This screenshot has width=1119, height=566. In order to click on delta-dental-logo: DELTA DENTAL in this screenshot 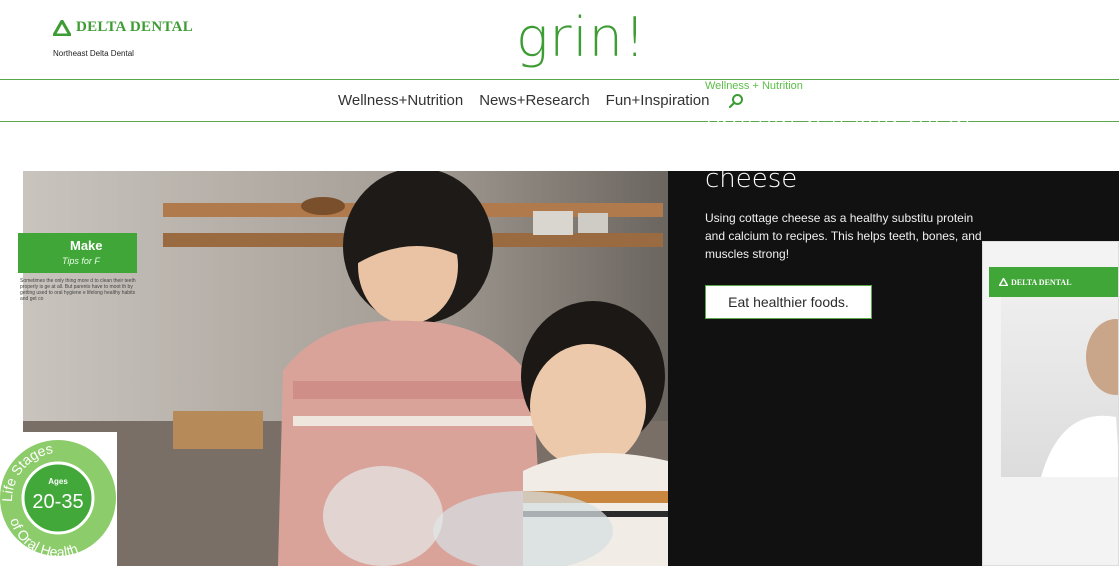, I will do `click(123, 27)`.